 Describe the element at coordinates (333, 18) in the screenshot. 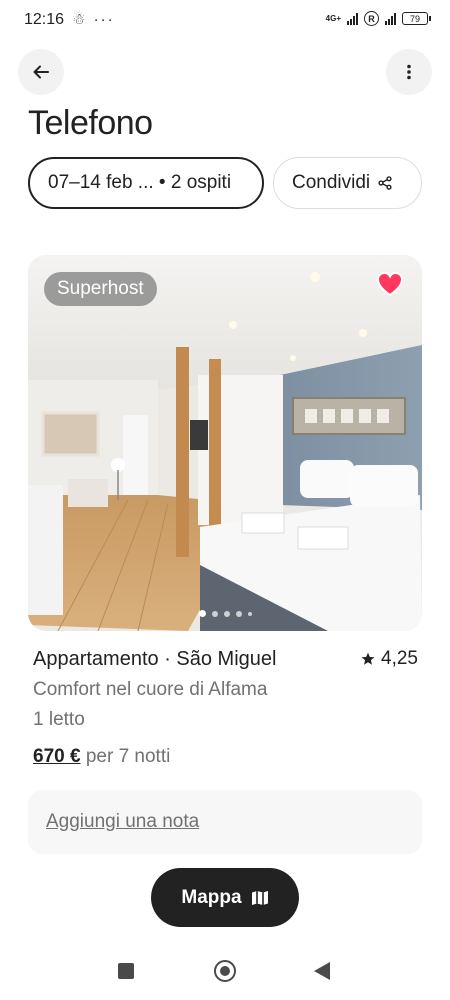

I see `network-type: 4G+` at that location.